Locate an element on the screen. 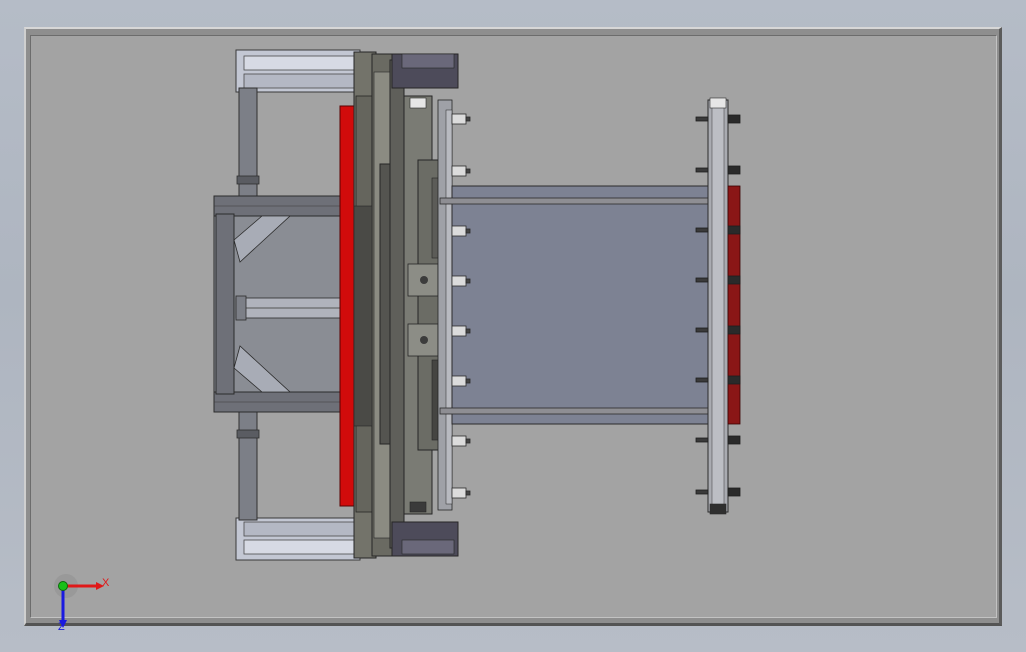  z-axis-label: Z is located at coordinates (61, 627).